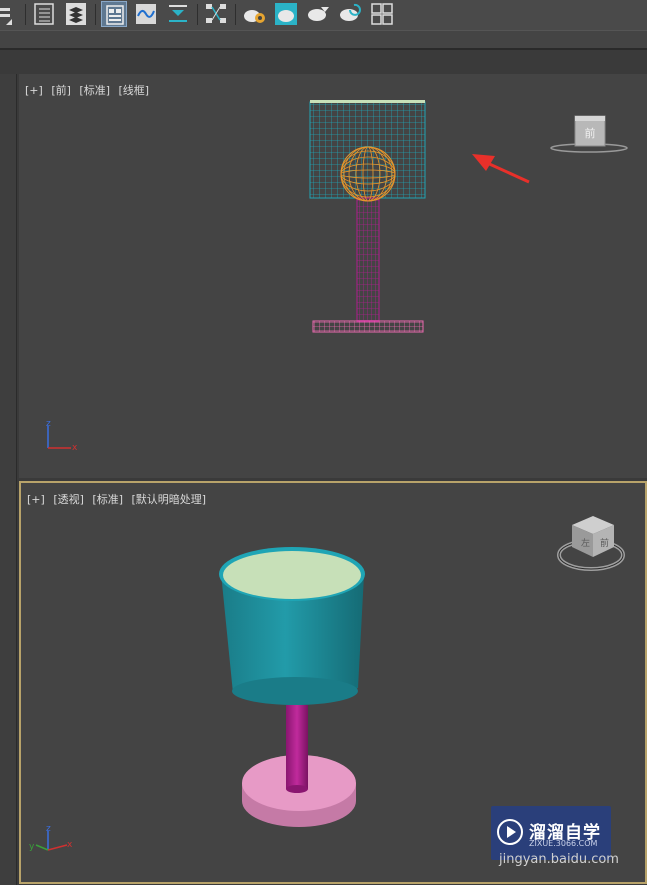  Describe the element at coordinates (323, 39) in the screenshot. I see `command-strip` at that location.